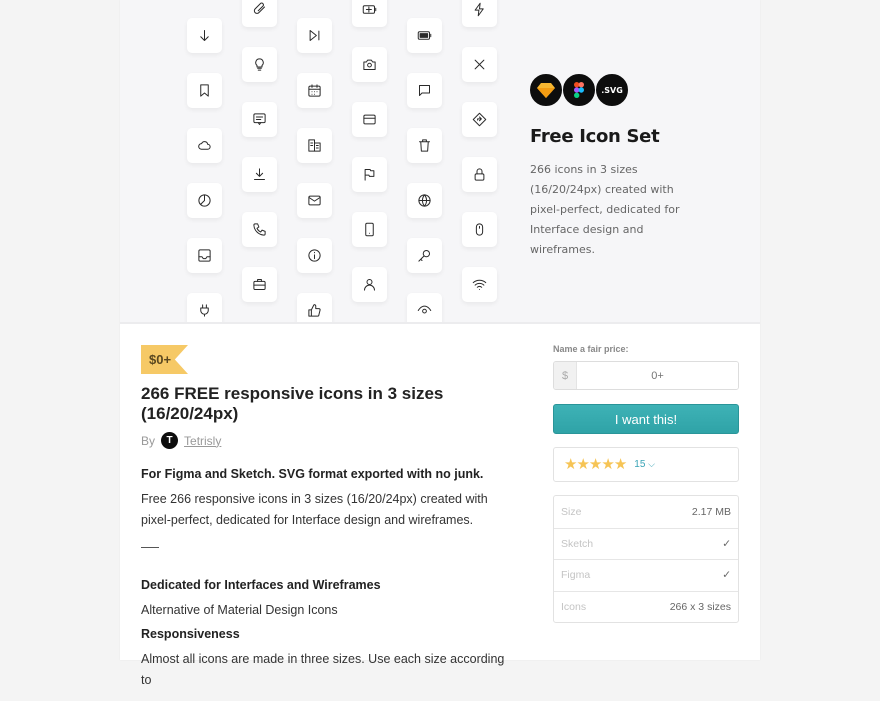 The image size is (880, 701). I want to click on figma-icon, so click(579, 90).